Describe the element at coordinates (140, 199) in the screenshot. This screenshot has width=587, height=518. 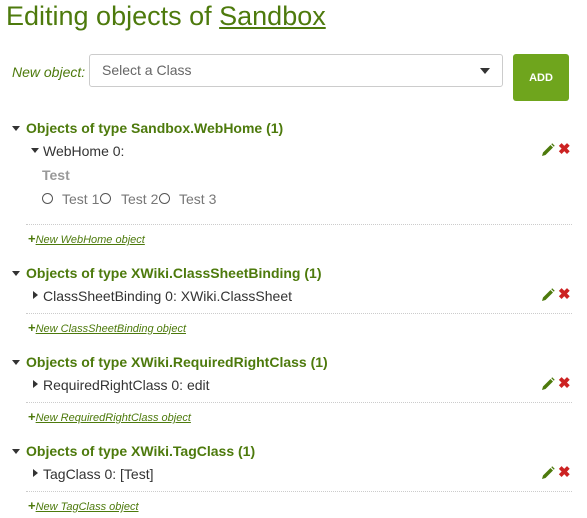
I see `radio-label: Test 2` at that location.